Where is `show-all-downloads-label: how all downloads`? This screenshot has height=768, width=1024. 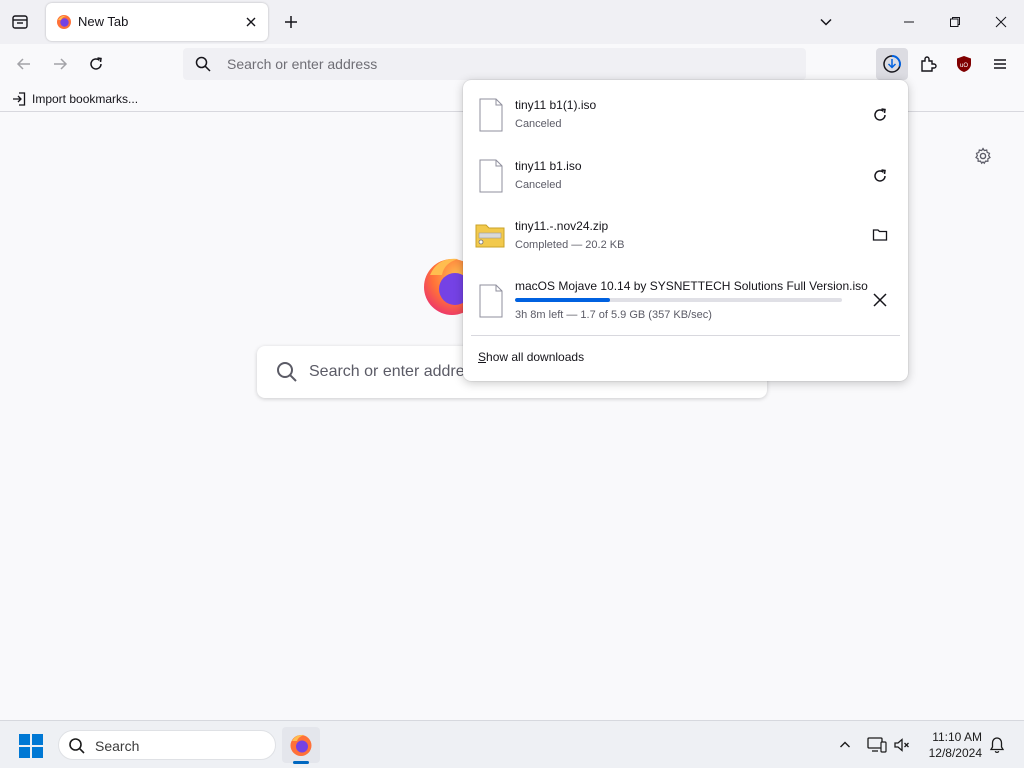
show-all-downloads-label: how all downloads is located at coordinates (535, 357).